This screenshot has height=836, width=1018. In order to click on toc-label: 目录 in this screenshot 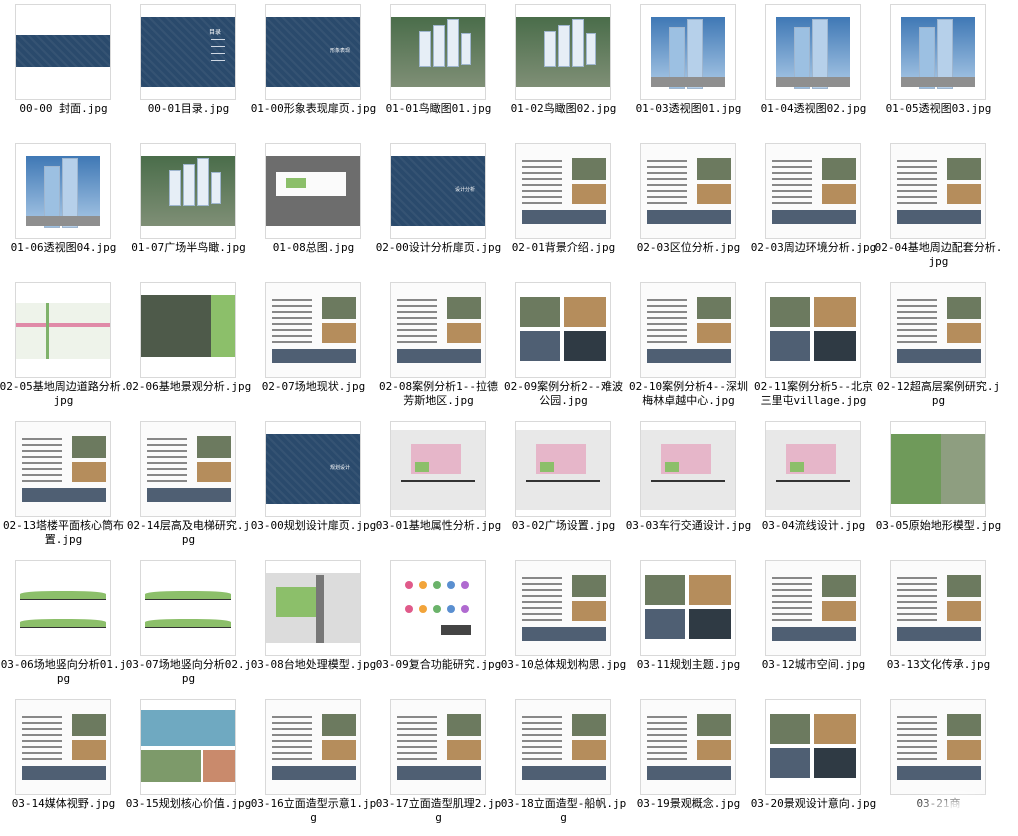, I will do `click(215, 32)`.